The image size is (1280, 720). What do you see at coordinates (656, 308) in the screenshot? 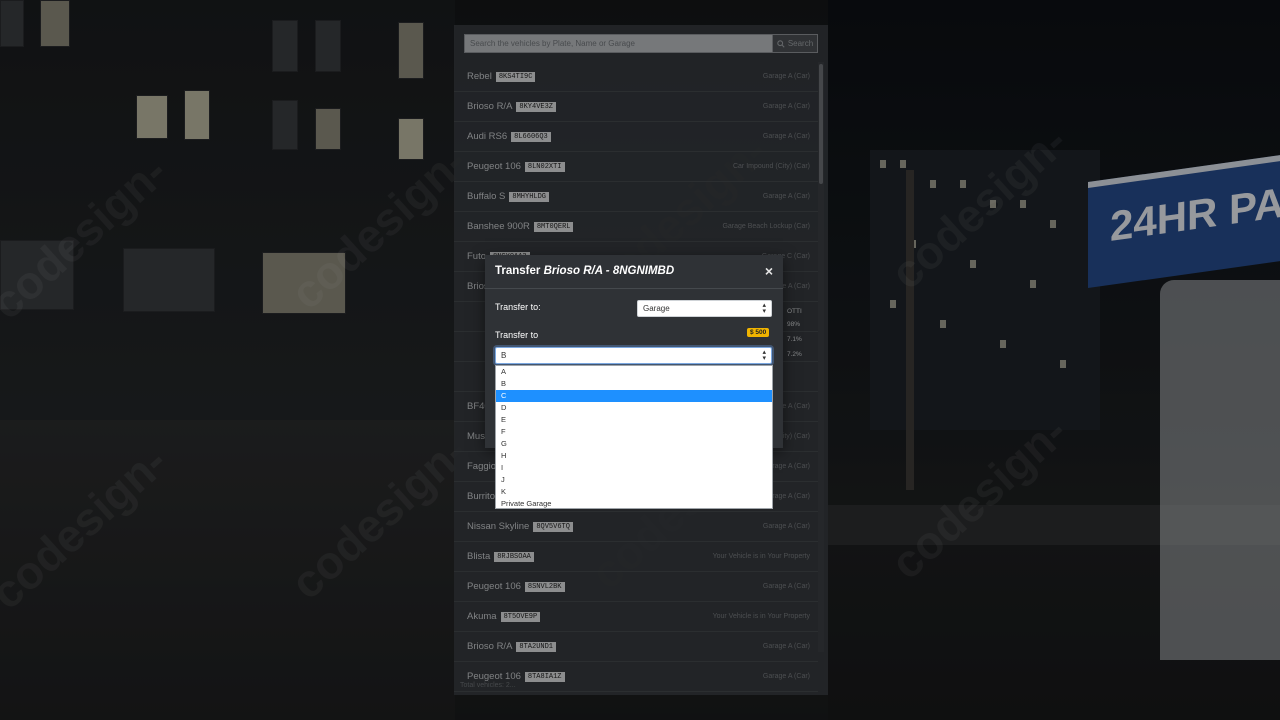
I see `transfer-type-value: Garage` at bounding box center [656, 308].